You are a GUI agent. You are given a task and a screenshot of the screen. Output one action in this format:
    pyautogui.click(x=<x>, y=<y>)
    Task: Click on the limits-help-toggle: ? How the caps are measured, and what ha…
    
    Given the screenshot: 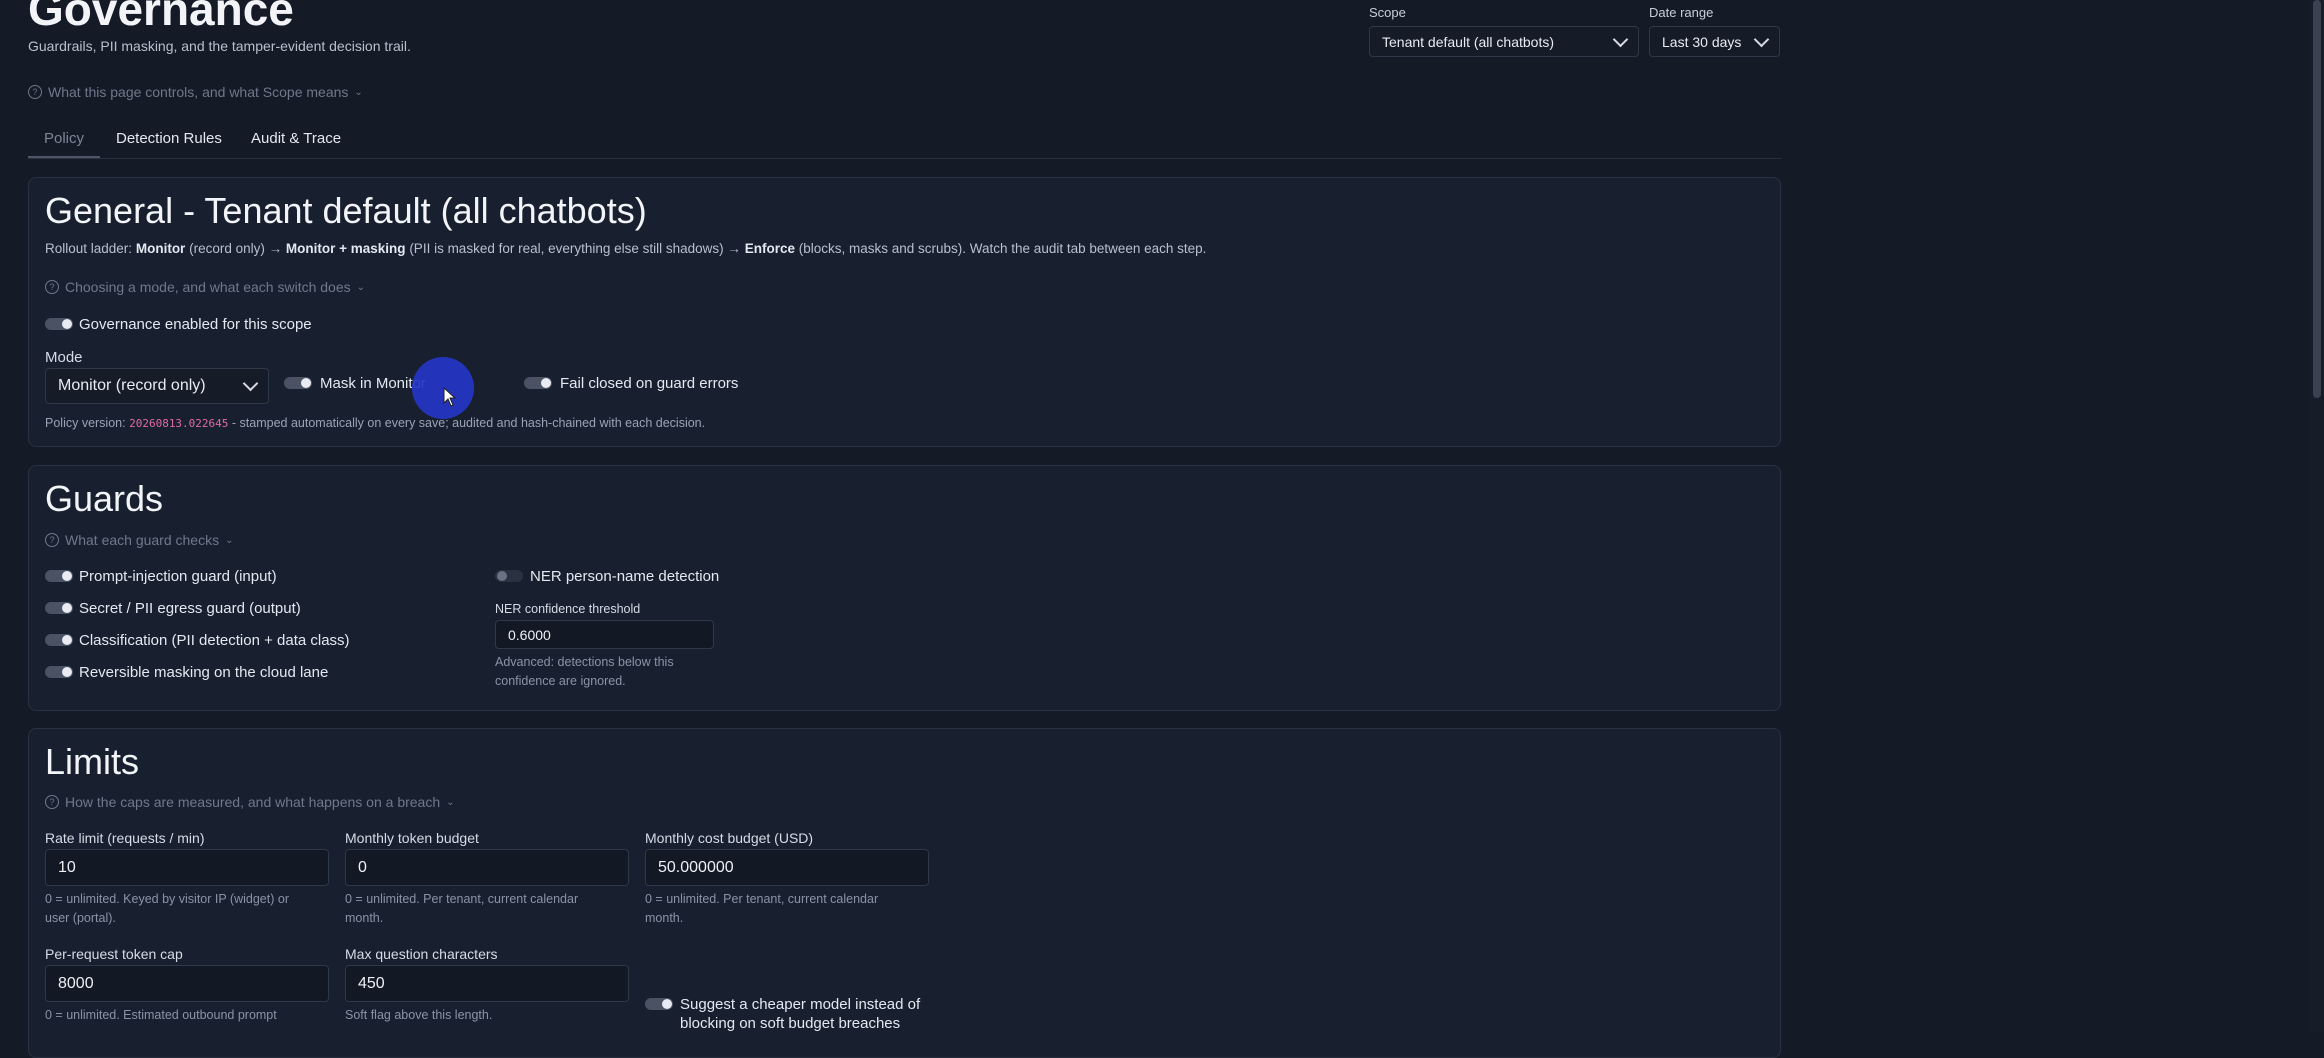 What is the action you would take?
    pyautogui.click(x=250, y=802)
    